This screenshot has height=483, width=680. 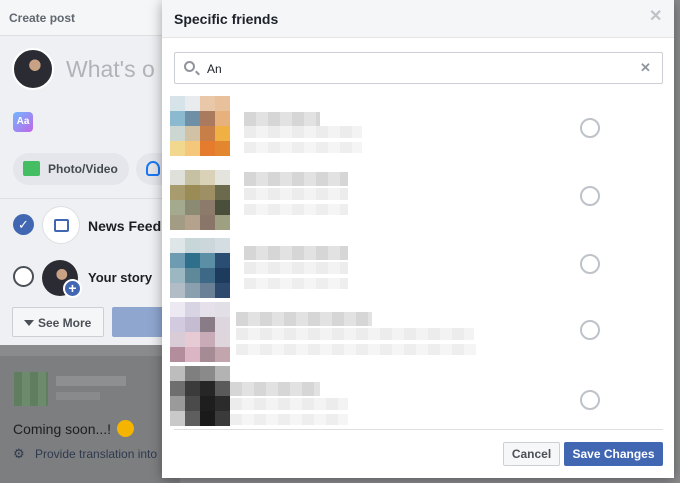 What do you see at coordinates (31, 389) in the screenshot?
I see `post-avatar` at bounding box center [31, 389].